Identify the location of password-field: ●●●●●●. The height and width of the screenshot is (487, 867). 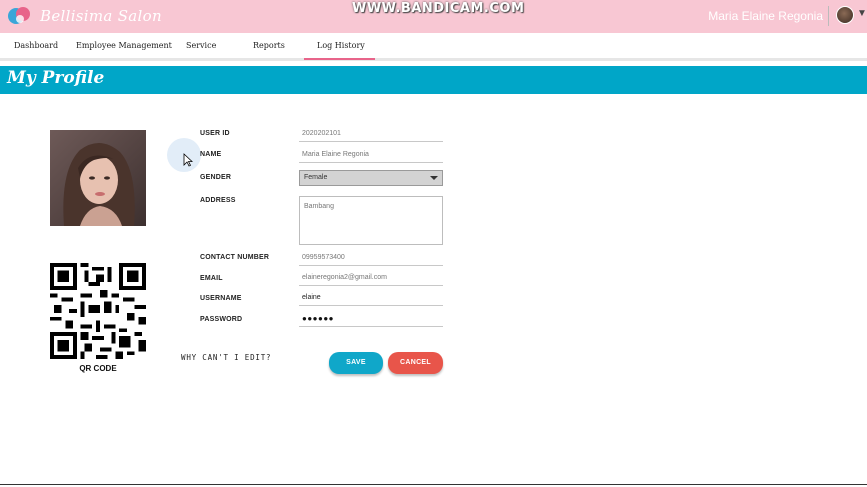
(371, 319).